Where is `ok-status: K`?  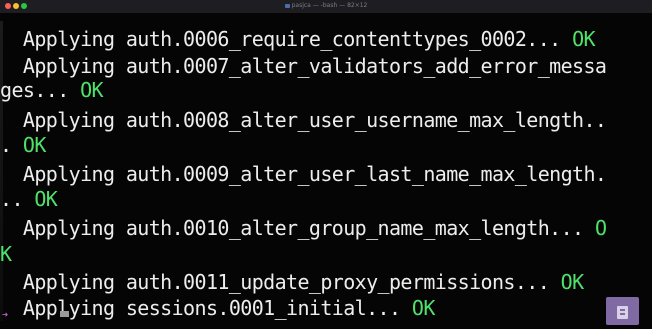 ok-status: K is located at coordinates (6, 254).